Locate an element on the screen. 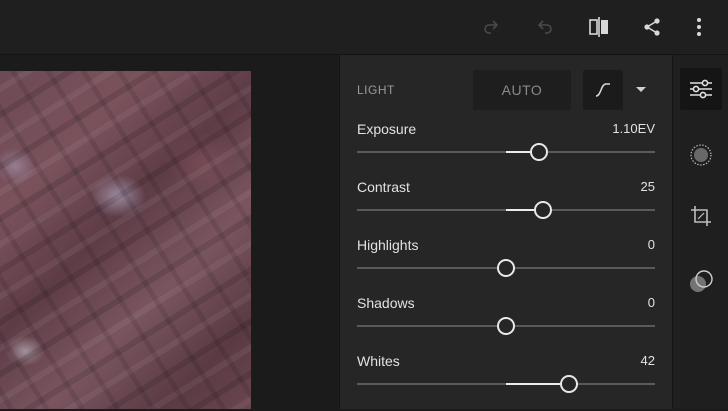 Image resolution: width=728 pixels, height=411 pixels. share-icon is located at coordinates (652, 27).